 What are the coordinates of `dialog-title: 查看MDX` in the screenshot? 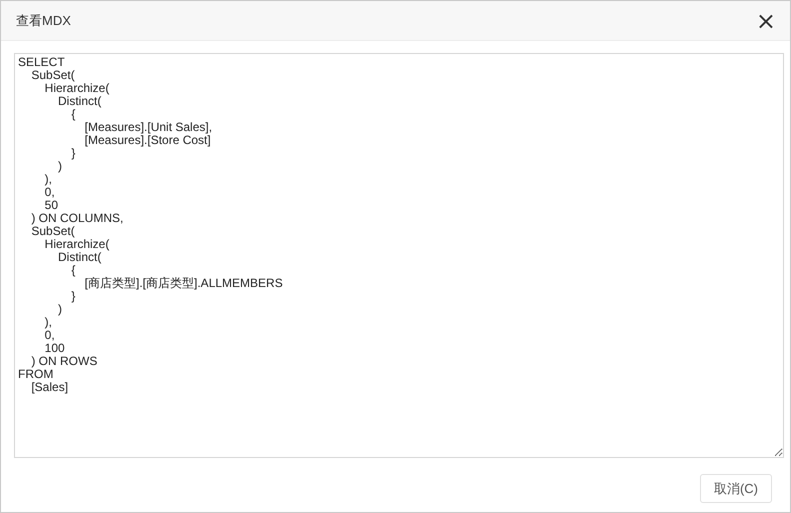 It's located at (43, 21).